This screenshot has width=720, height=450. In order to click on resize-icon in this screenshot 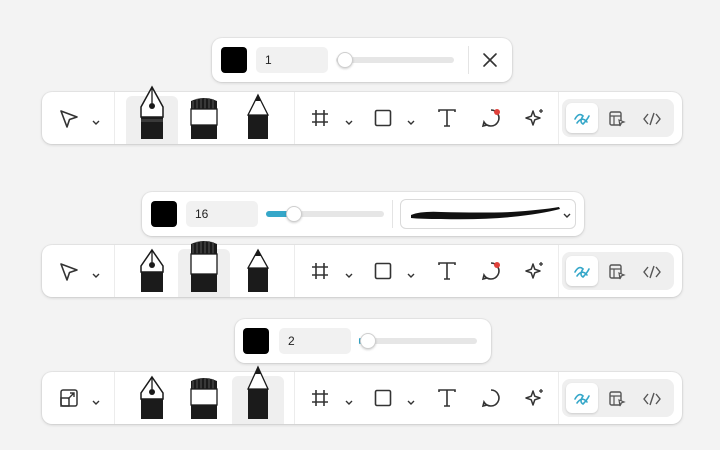, I will do `click(69, 400)`.